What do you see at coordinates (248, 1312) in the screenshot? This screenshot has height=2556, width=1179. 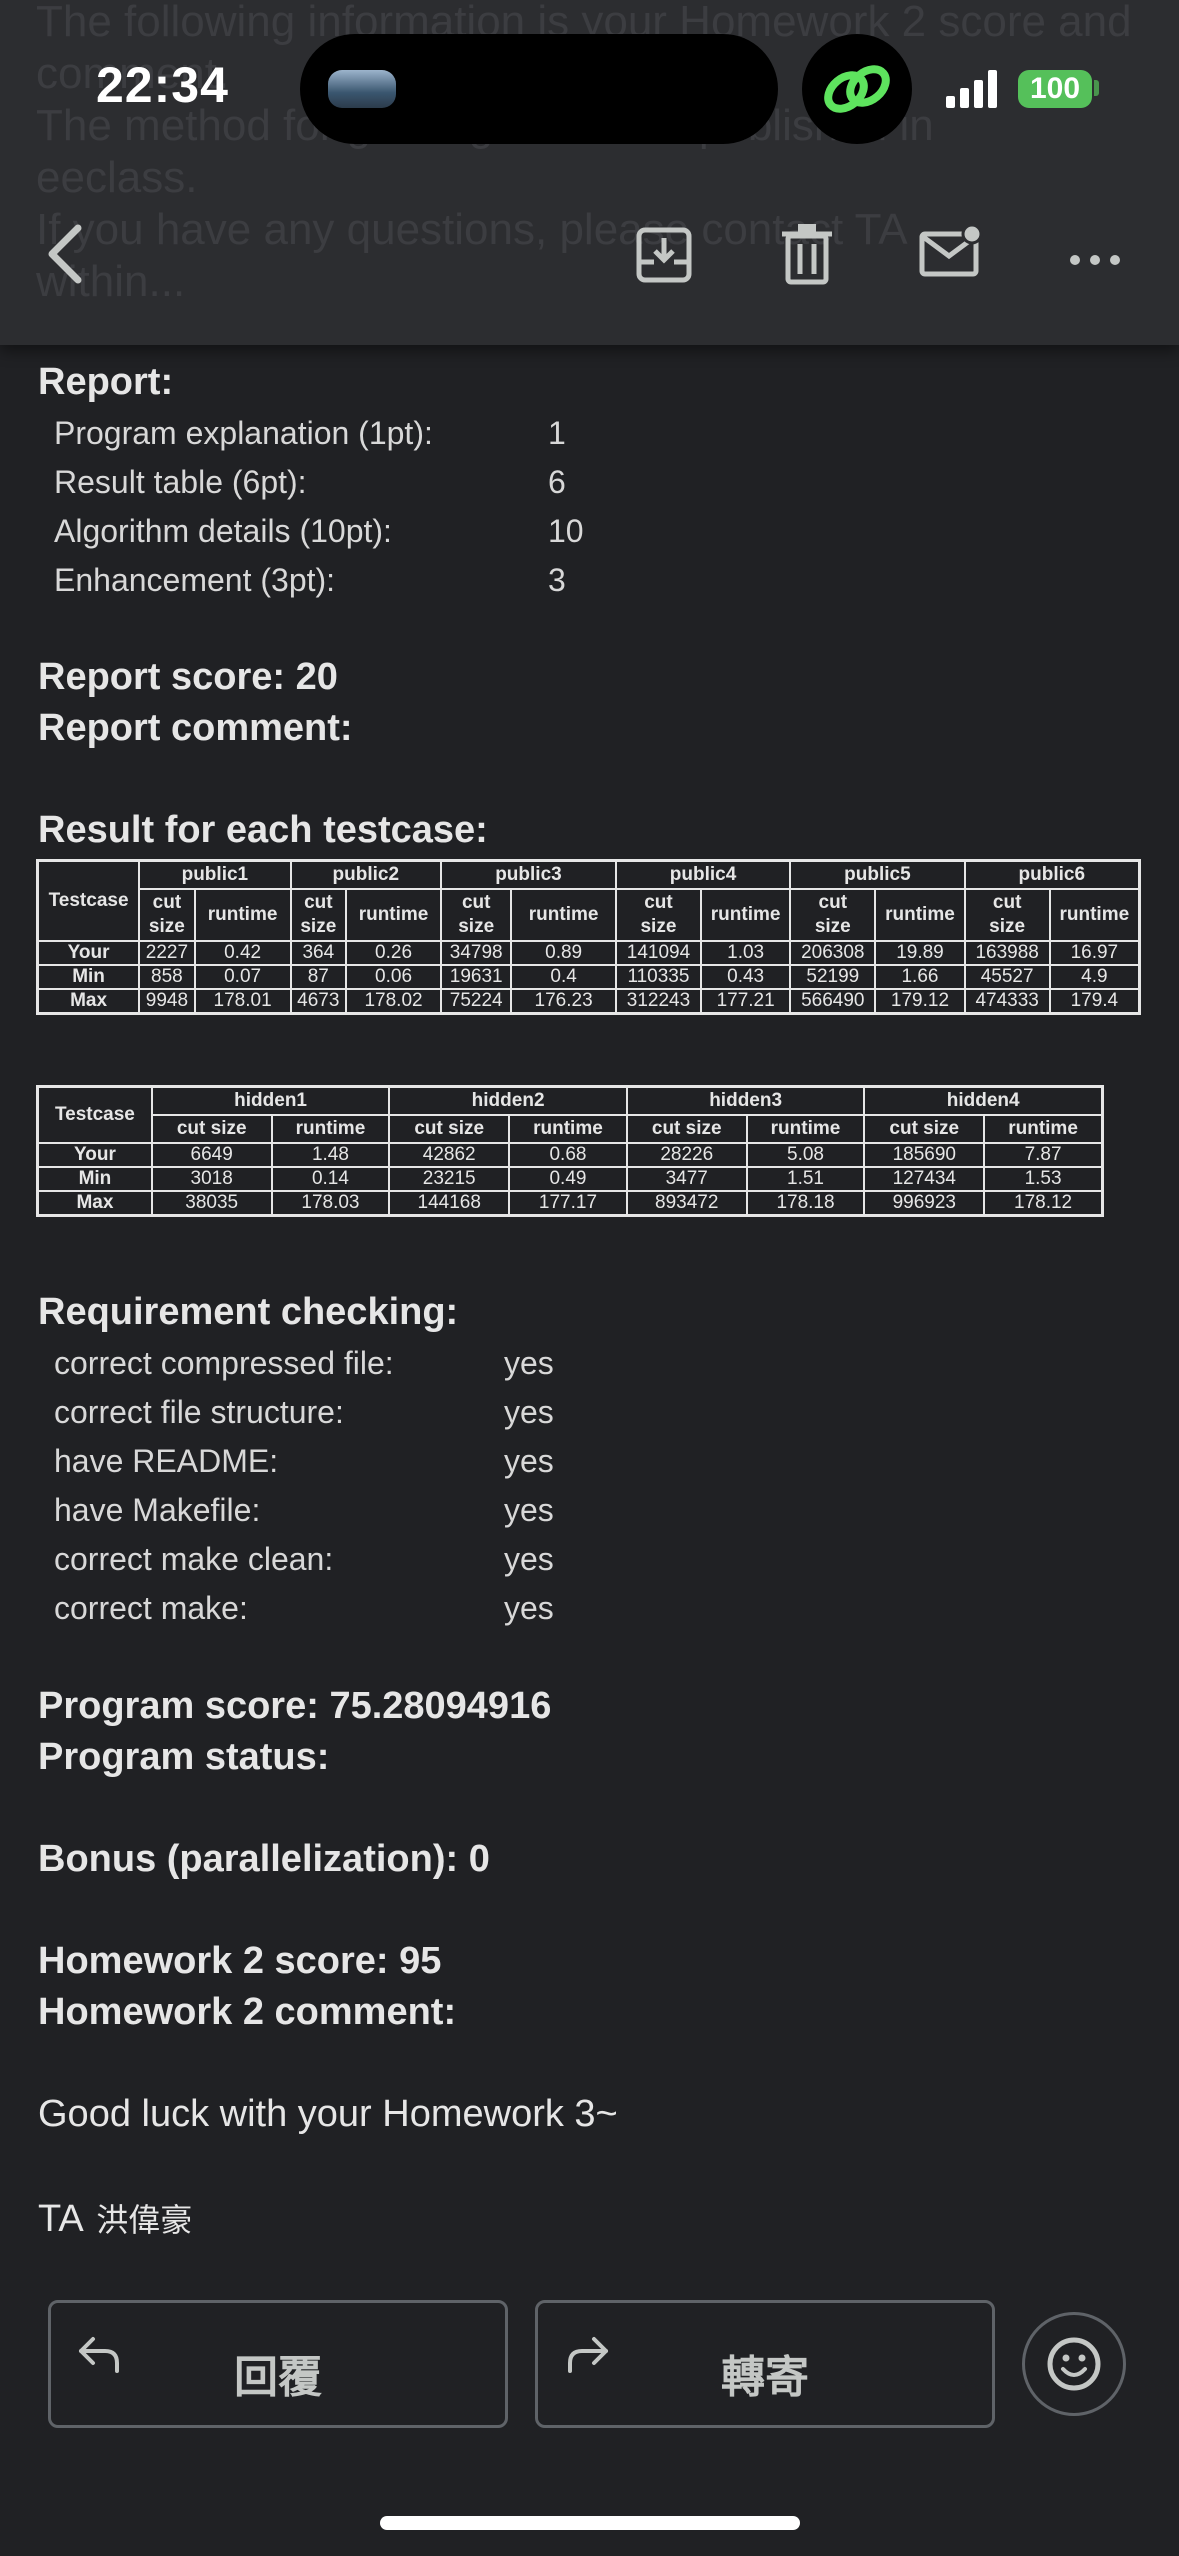 I see `requirements-heading: Requirement checking:` at bounding box center [248, 1312].